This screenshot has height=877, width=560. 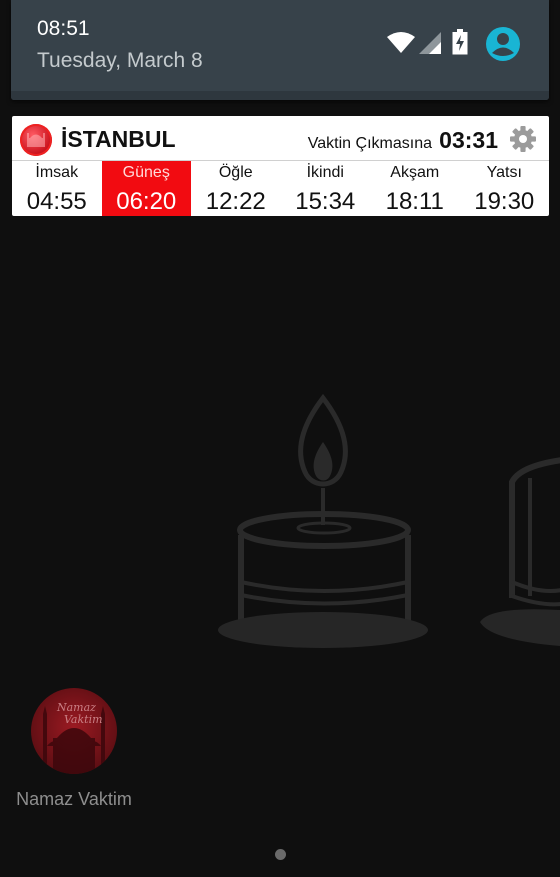 I want to click on shade-bottom-strip, so click(x=280, y=95).